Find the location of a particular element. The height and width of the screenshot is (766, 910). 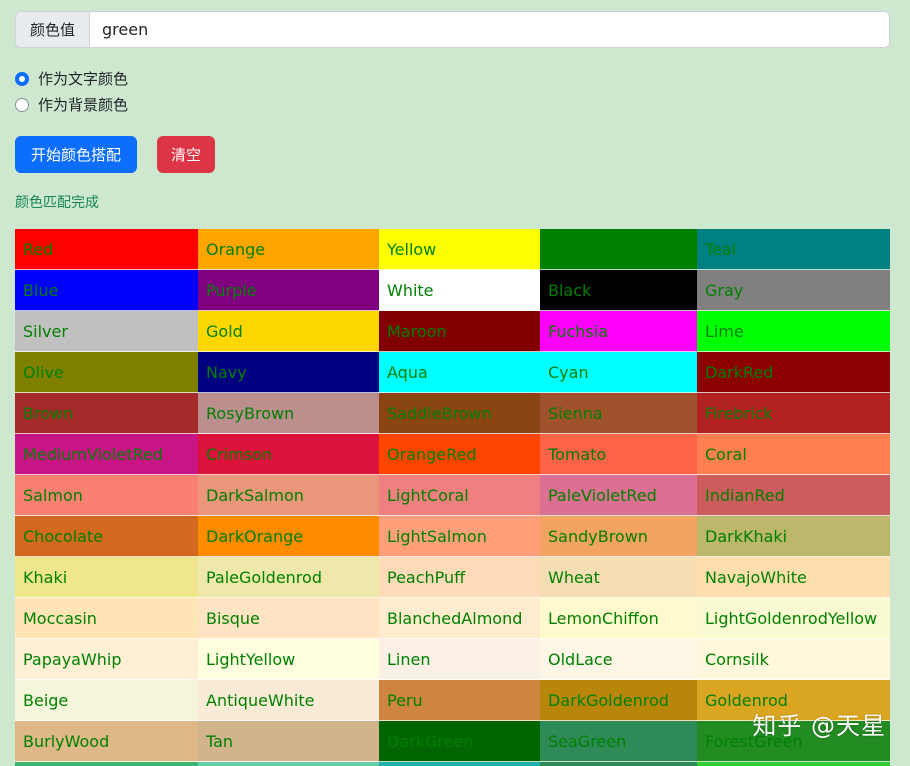

color-swatch: Tomato is located at coordinates (618, 454).